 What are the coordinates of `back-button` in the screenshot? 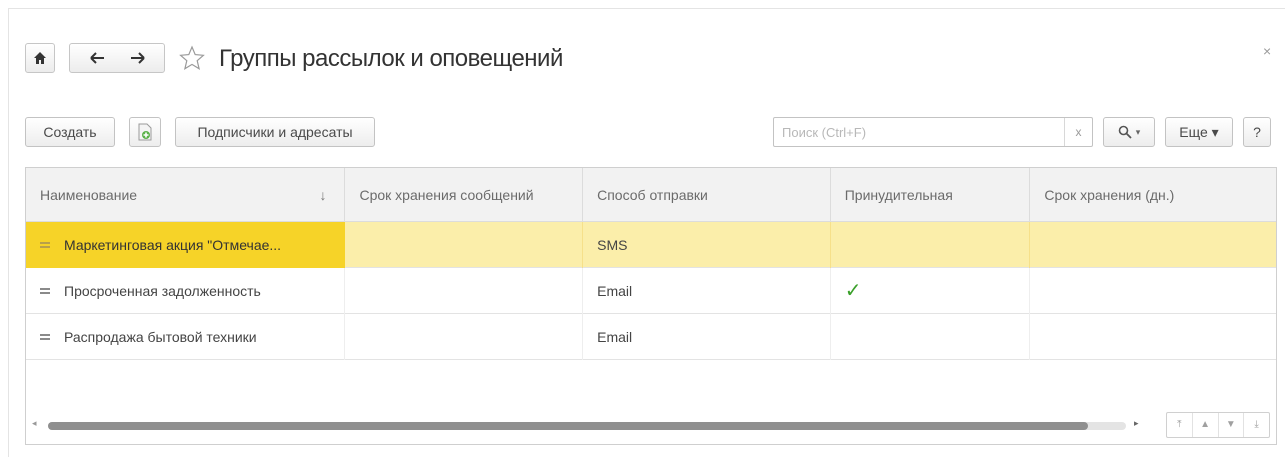 It's located at (97, 58).